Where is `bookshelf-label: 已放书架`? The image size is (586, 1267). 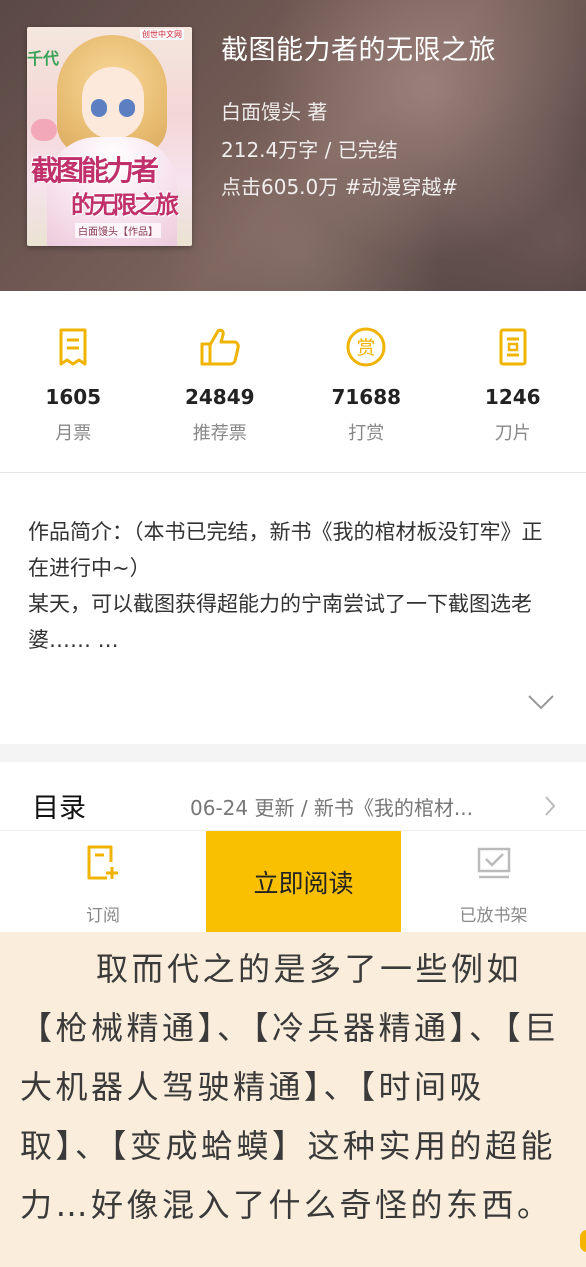
bookshelf-label: 已放书架 is located at coordinates (493, 916).